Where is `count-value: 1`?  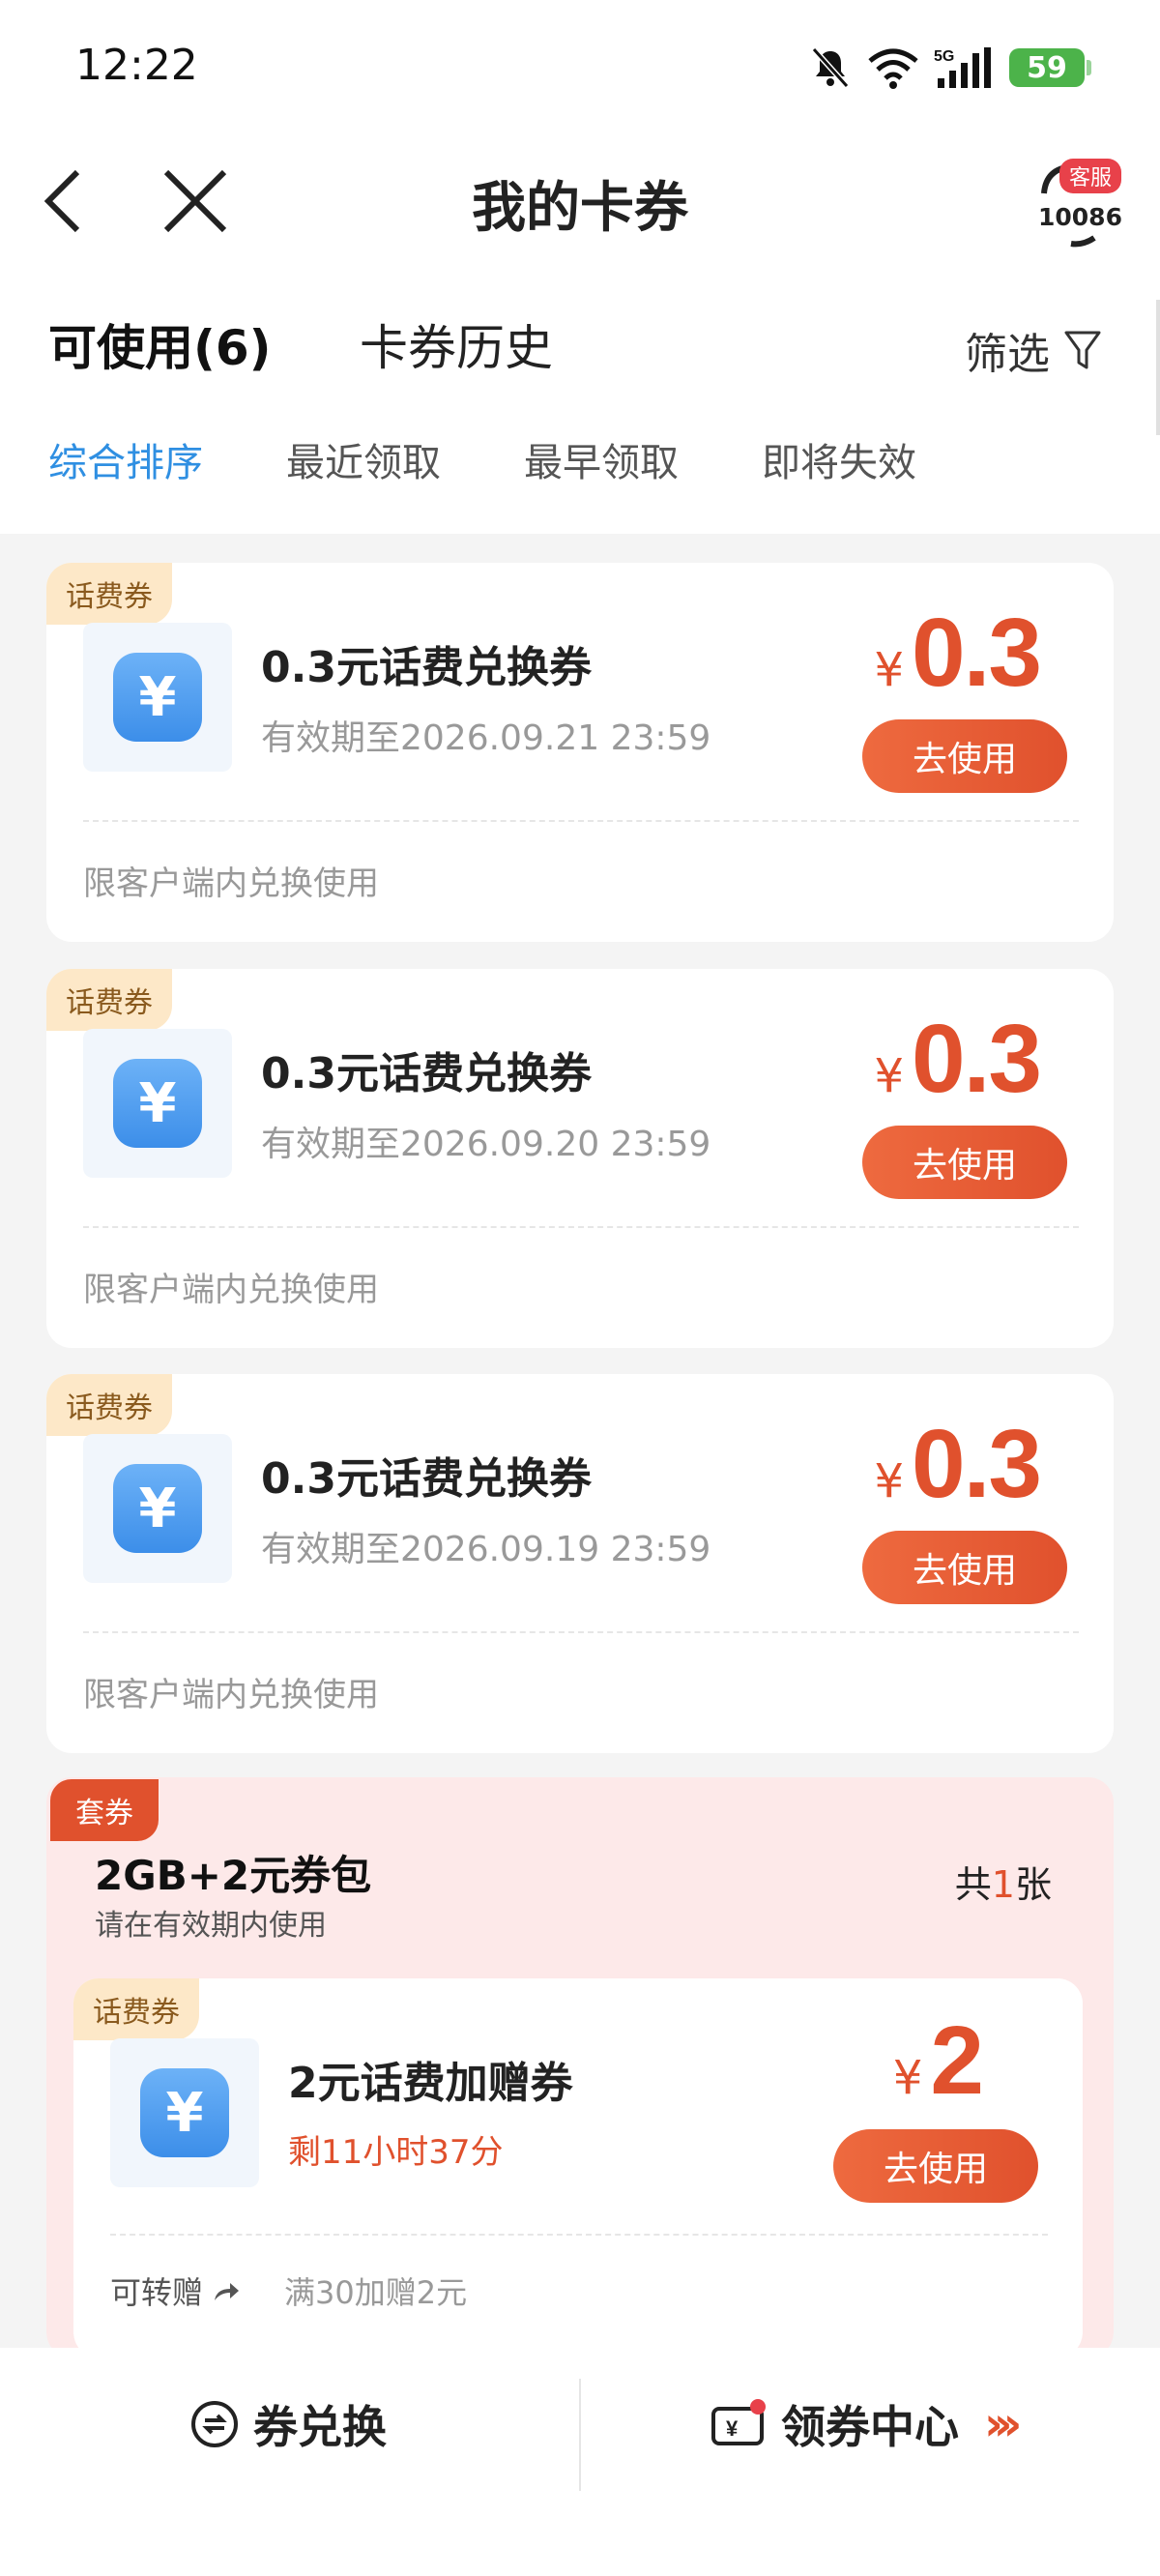 count-value: 1 is located at coordinates (1003, 1884).